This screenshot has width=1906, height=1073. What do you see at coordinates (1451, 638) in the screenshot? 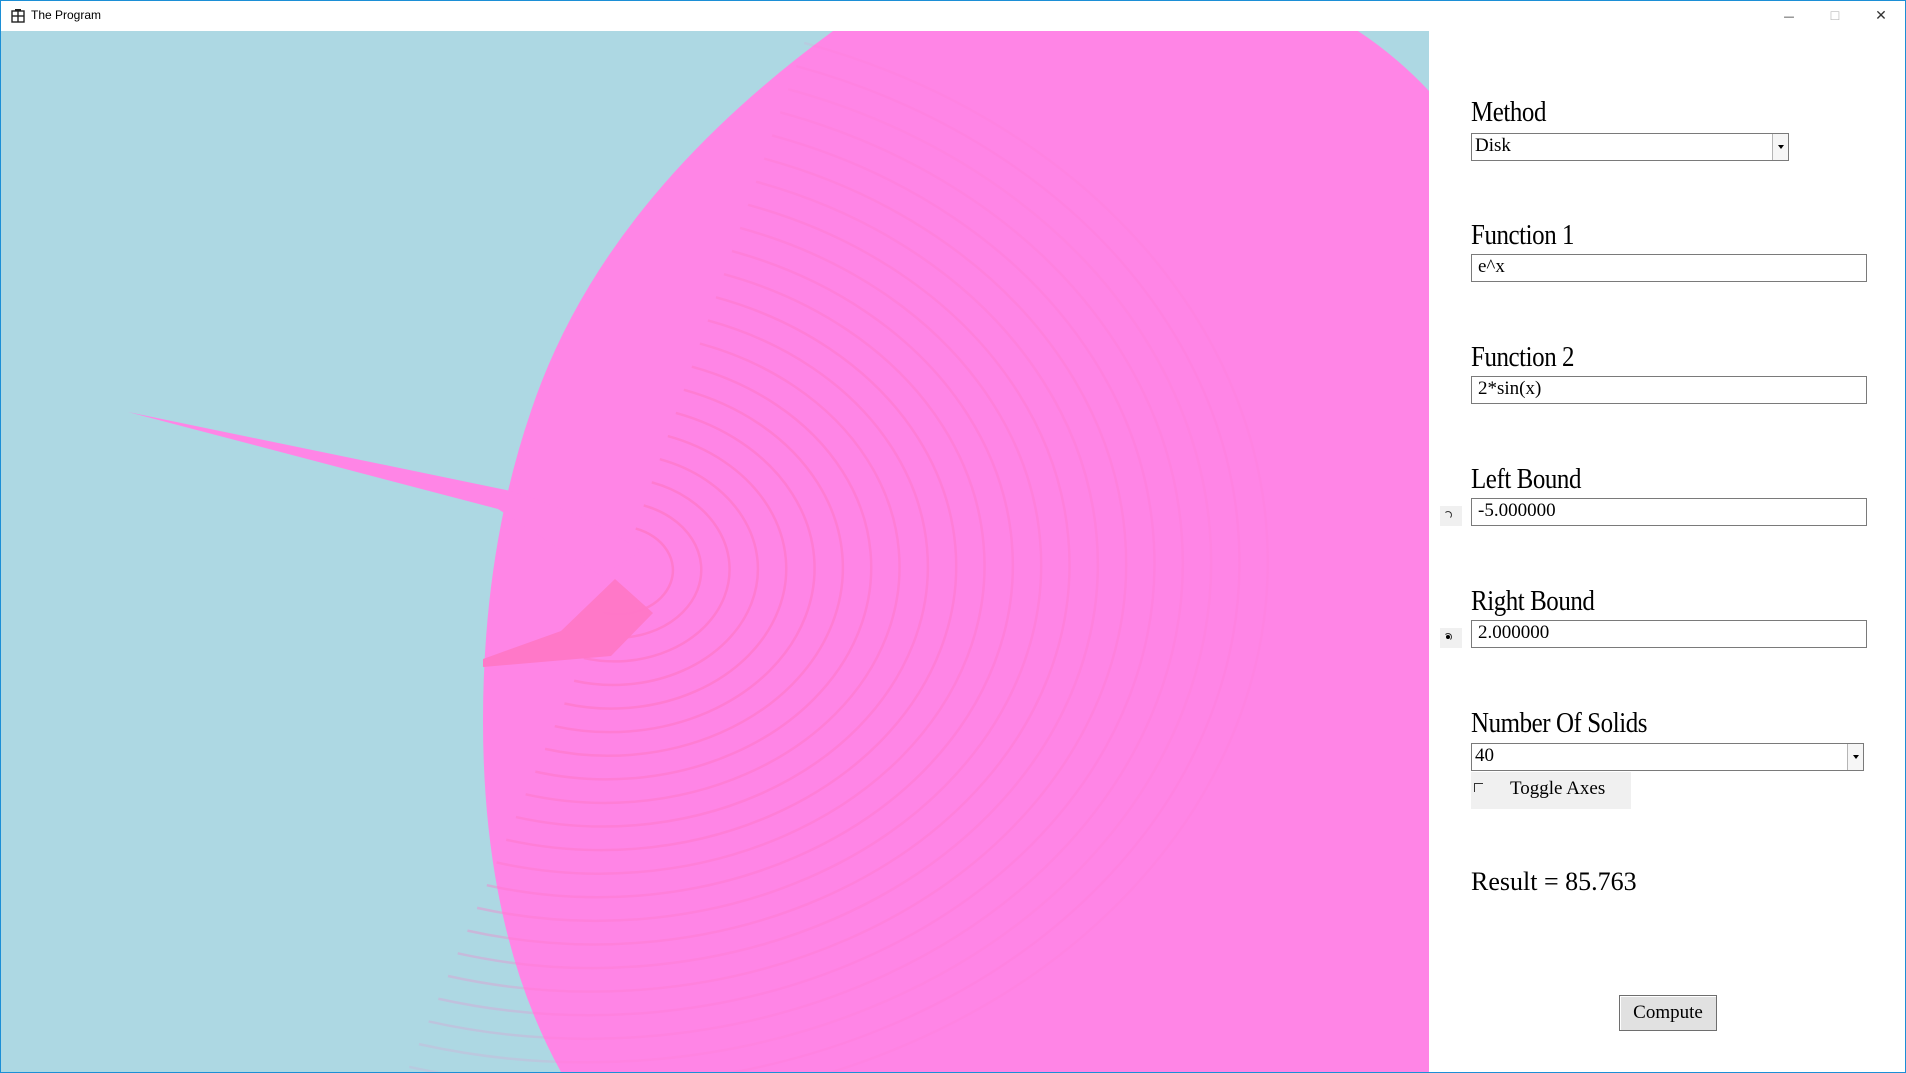
I see `right-bound-radio` at bounding box center [1451, 638].